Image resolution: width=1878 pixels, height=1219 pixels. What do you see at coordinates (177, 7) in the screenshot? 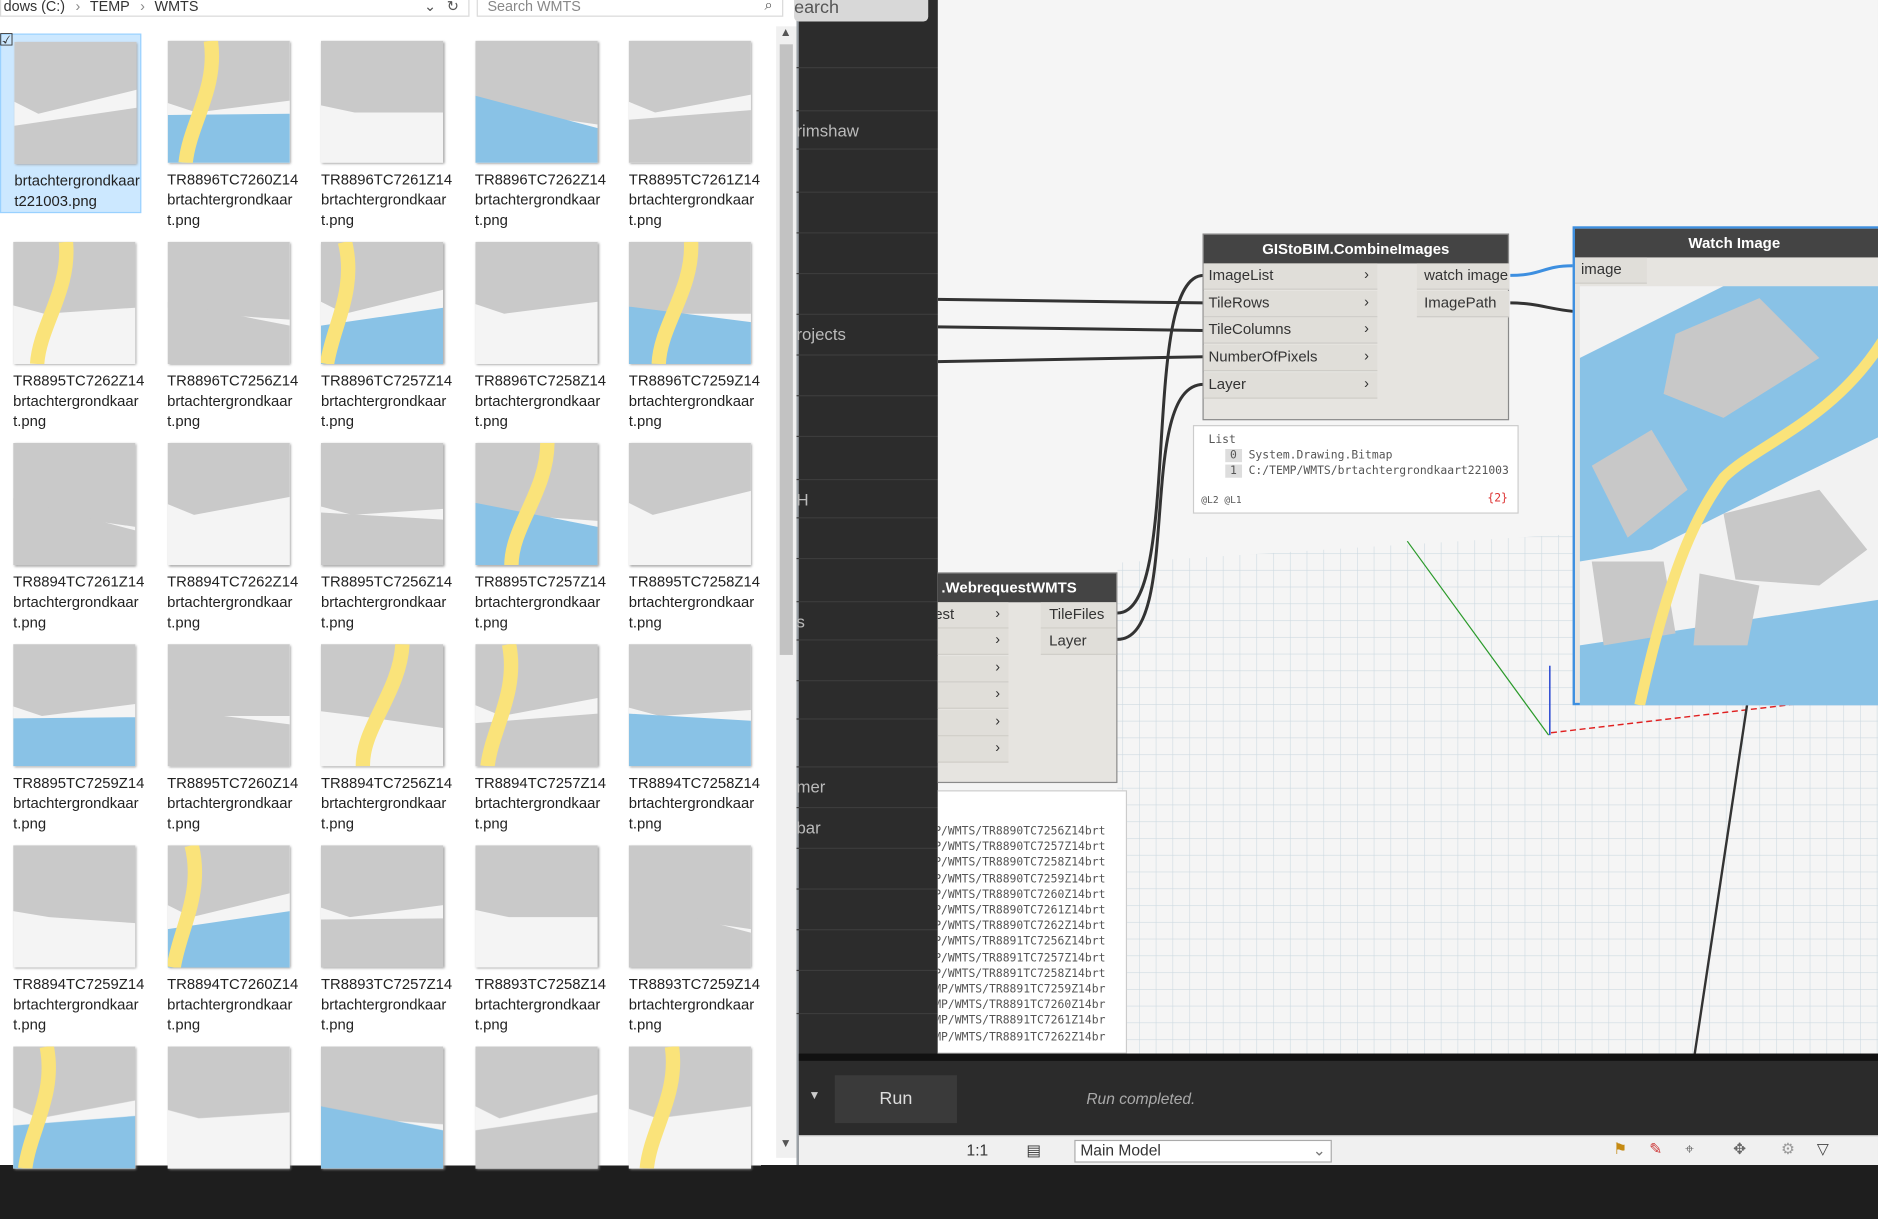
I see `breadcrumb-wmts: WMTS` at bounding box center [177, 7].